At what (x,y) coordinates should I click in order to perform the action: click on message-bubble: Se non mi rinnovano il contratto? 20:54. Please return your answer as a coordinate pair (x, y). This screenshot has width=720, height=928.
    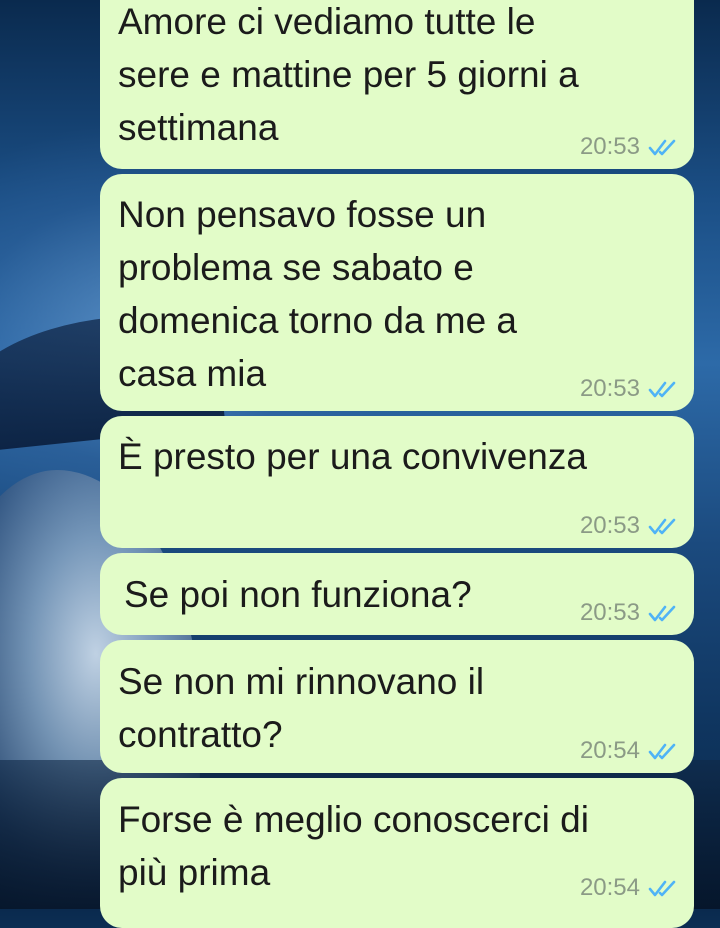
    Looking at the image, I should click on (397, 706).